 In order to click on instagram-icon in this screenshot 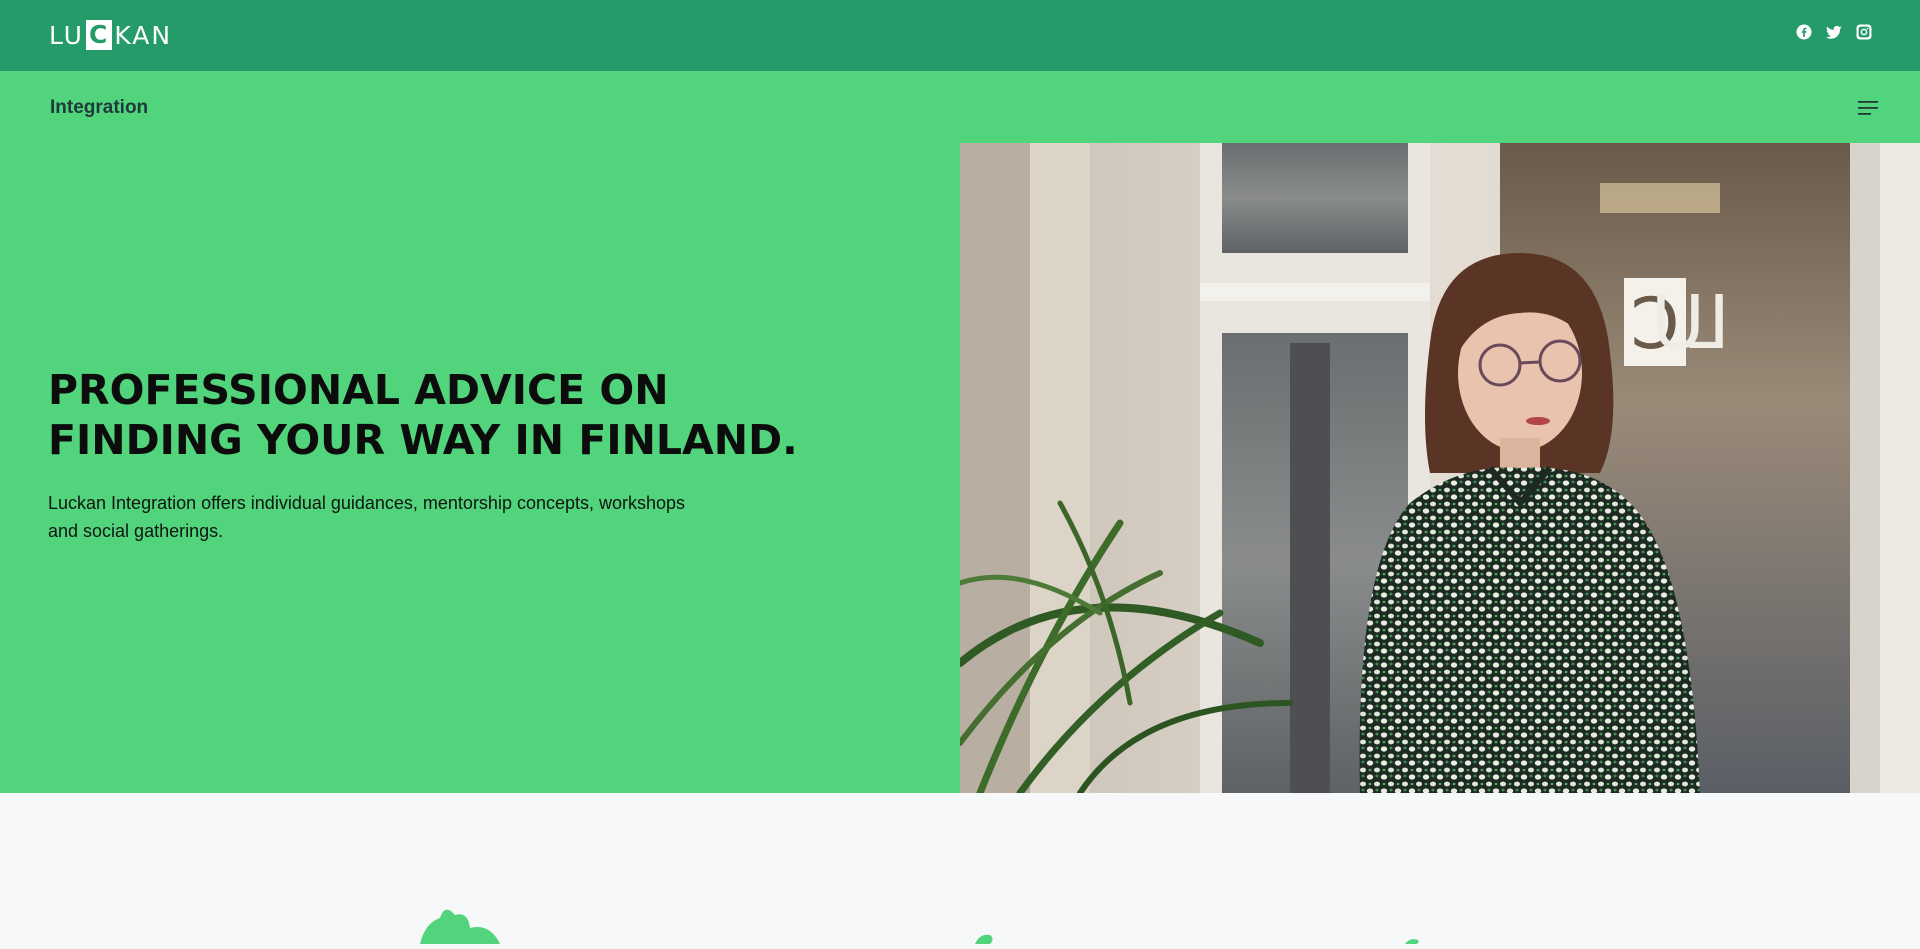, I will do `click(1864, 32)`.